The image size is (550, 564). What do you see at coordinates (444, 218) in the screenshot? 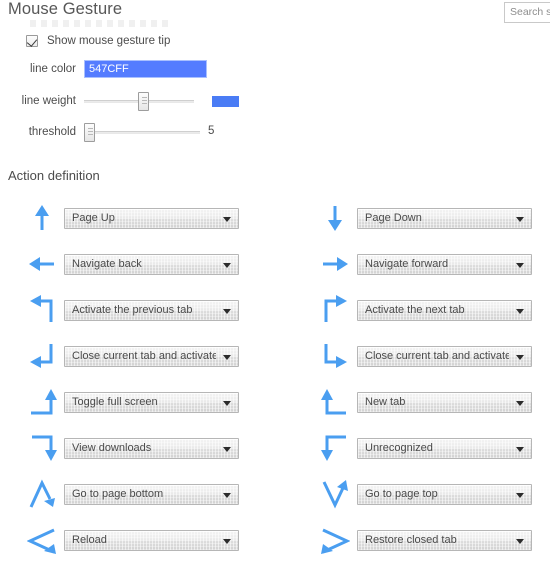
I see `action-select-right-1: Page Down` at bounding box center [444, 218].